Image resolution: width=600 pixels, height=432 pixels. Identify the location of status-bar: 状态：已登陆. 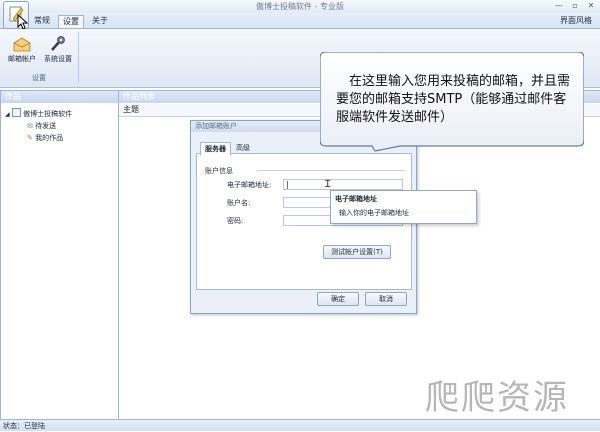
(300, 425).